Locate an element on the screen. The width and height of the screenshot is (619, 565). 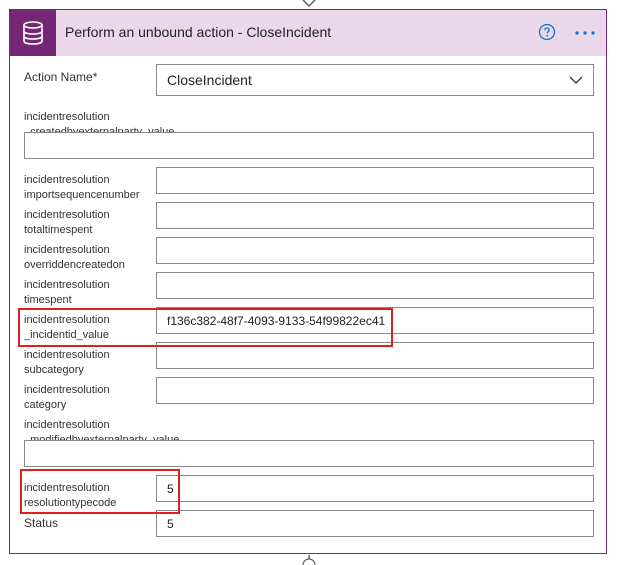
timespent-input is located at coordinates (375, 285).